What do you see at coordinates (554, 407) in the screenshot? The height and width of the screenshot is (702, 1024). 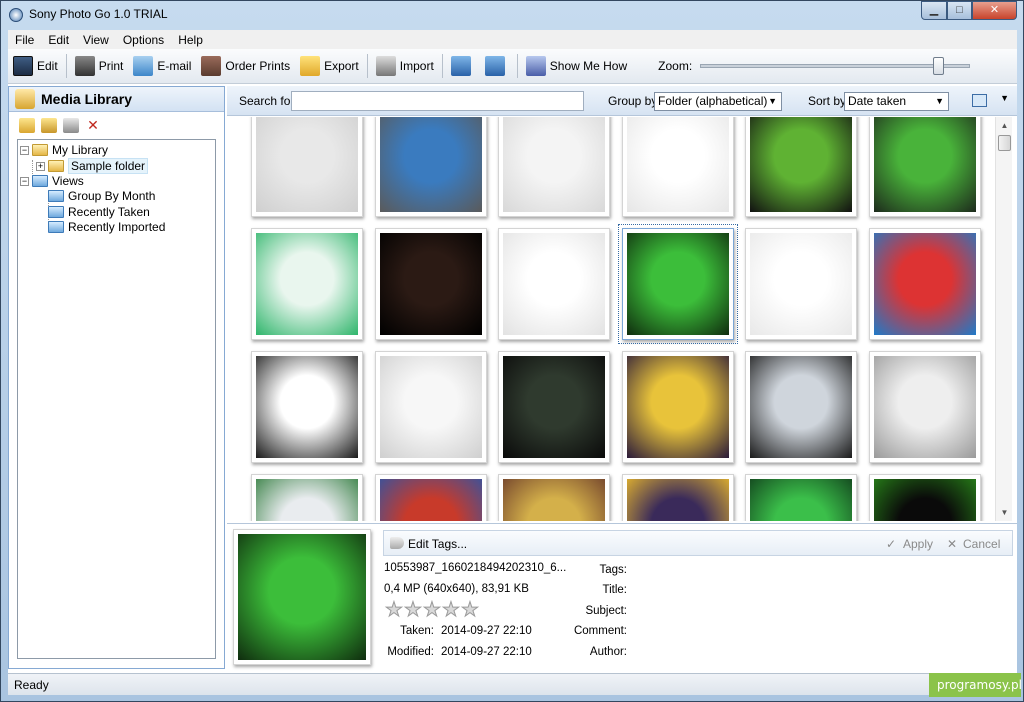 I see `thumbnail-halo-cosplay` at bounding box center [554, 407].